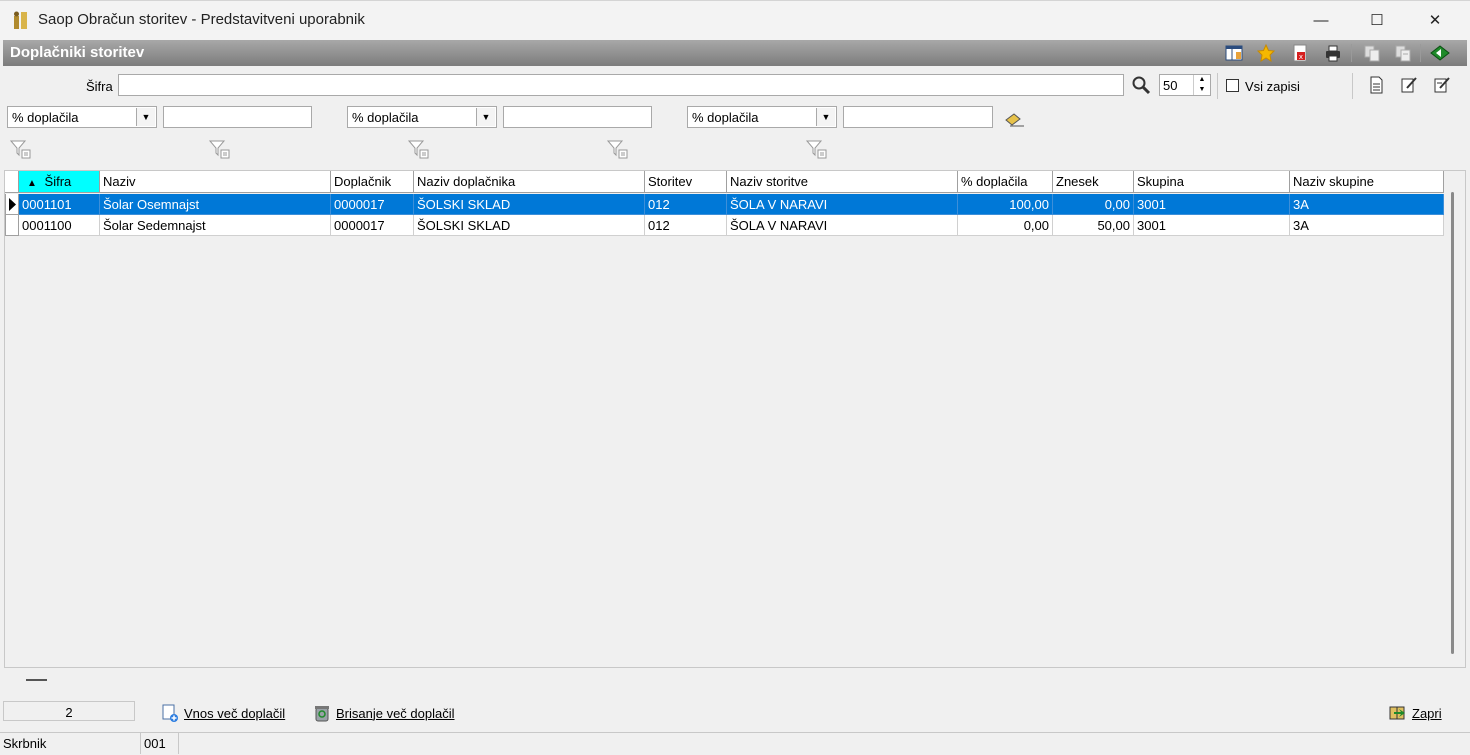 The height and width of the screenshot is (755, 1470). I want to click on column-header-label: Šifra, so click(58, 181).